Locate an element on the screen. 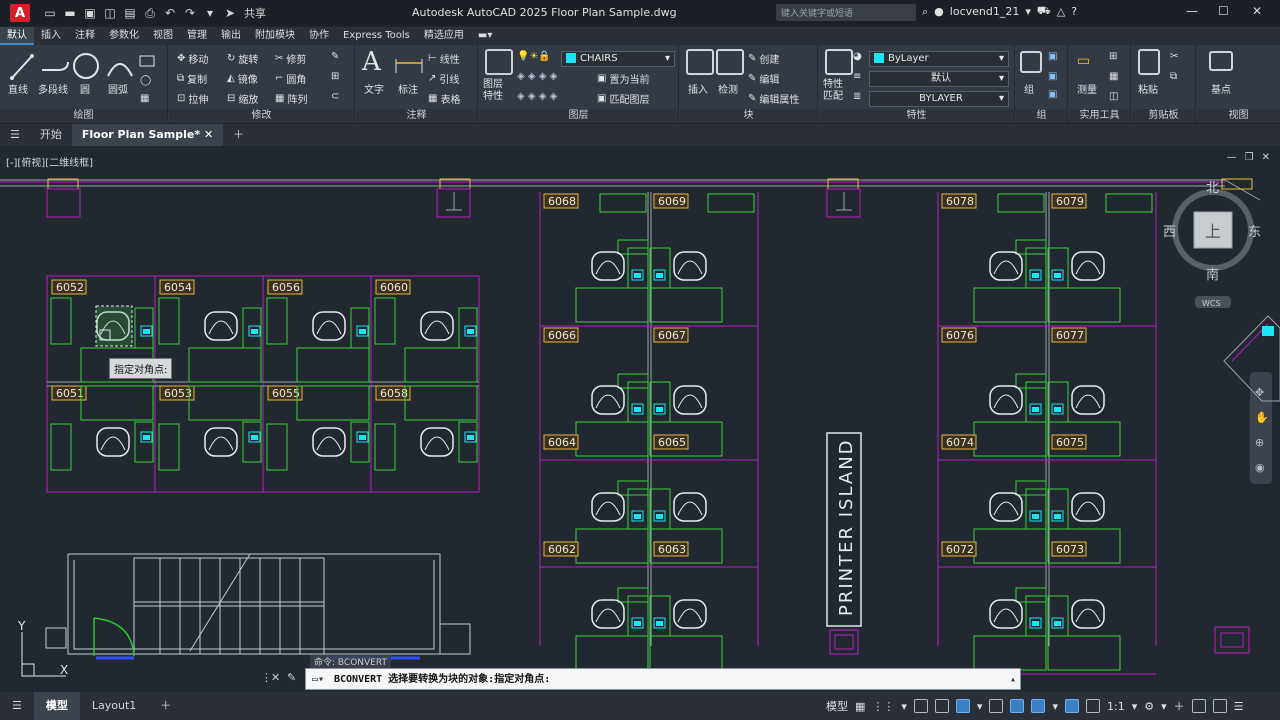 Image resolution: width=1280 pixels, height=720 pixels. middle-cubicle-furniture: 6068 6069 6066 6067 6064 6065 6062 6063 is located at coordinates (649, 434).